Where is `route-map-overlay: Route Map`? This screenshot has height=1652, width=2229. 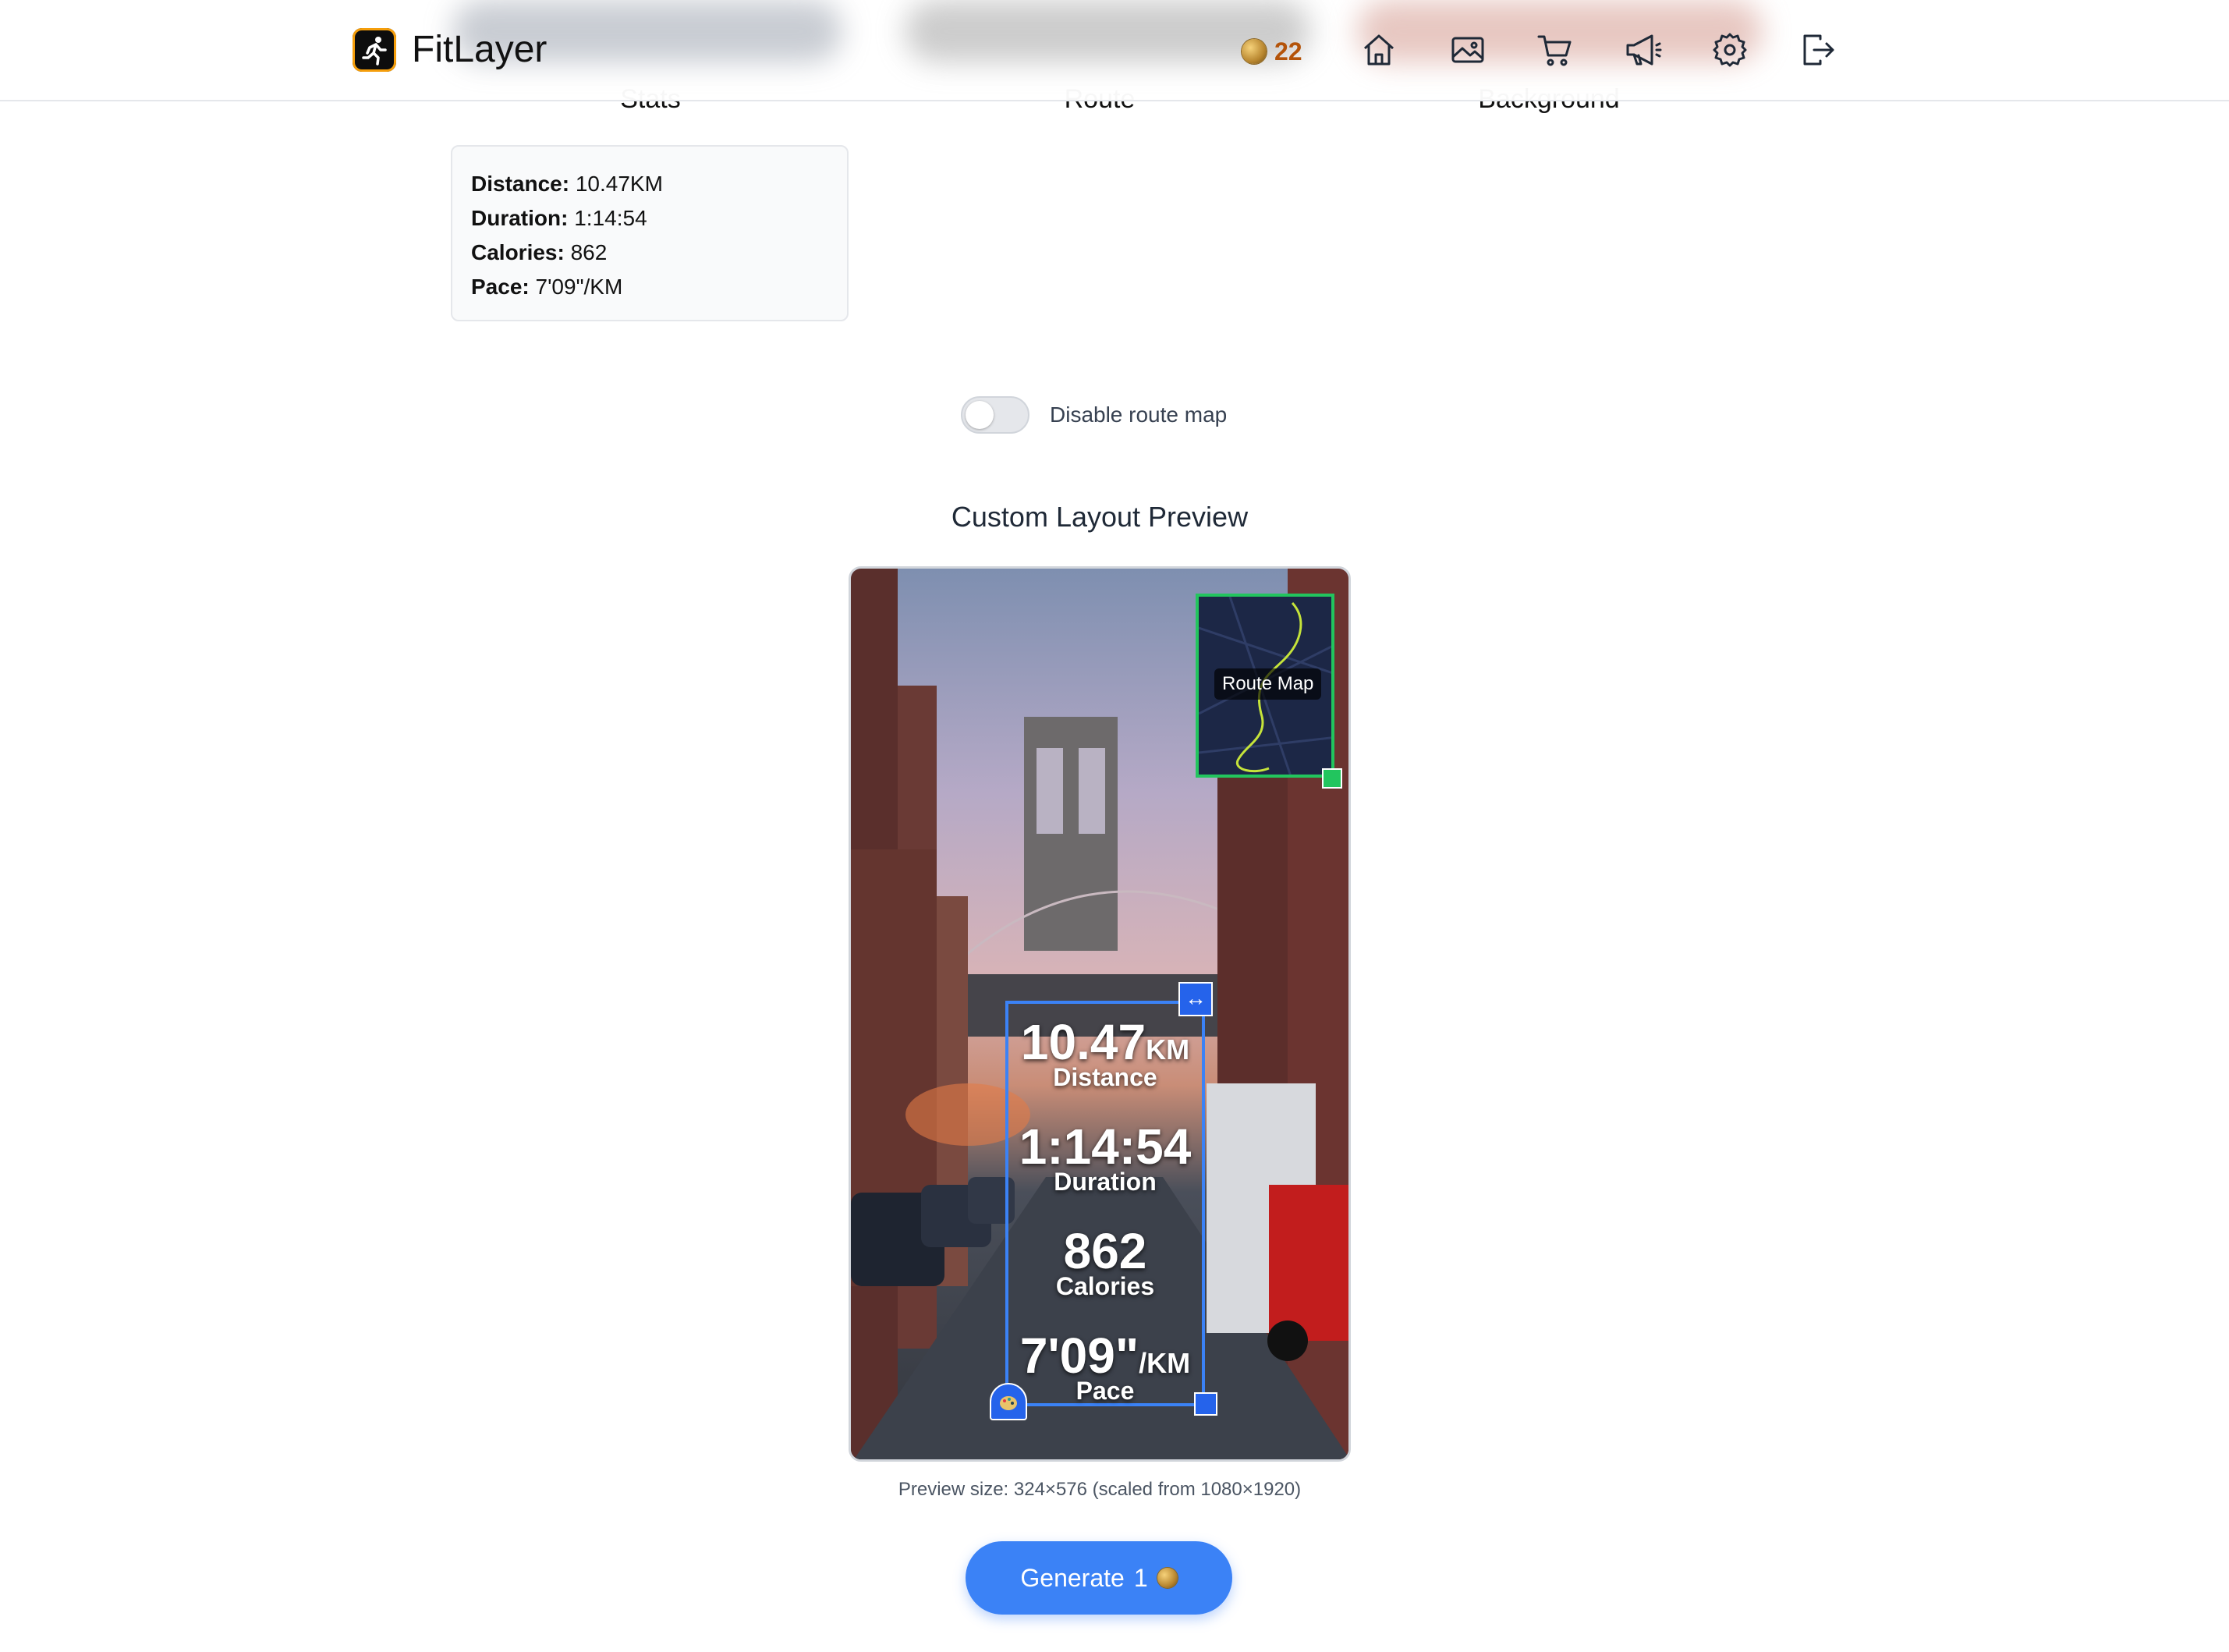 route-map-overlay: Route Map is located at coordinates (1265, 686).